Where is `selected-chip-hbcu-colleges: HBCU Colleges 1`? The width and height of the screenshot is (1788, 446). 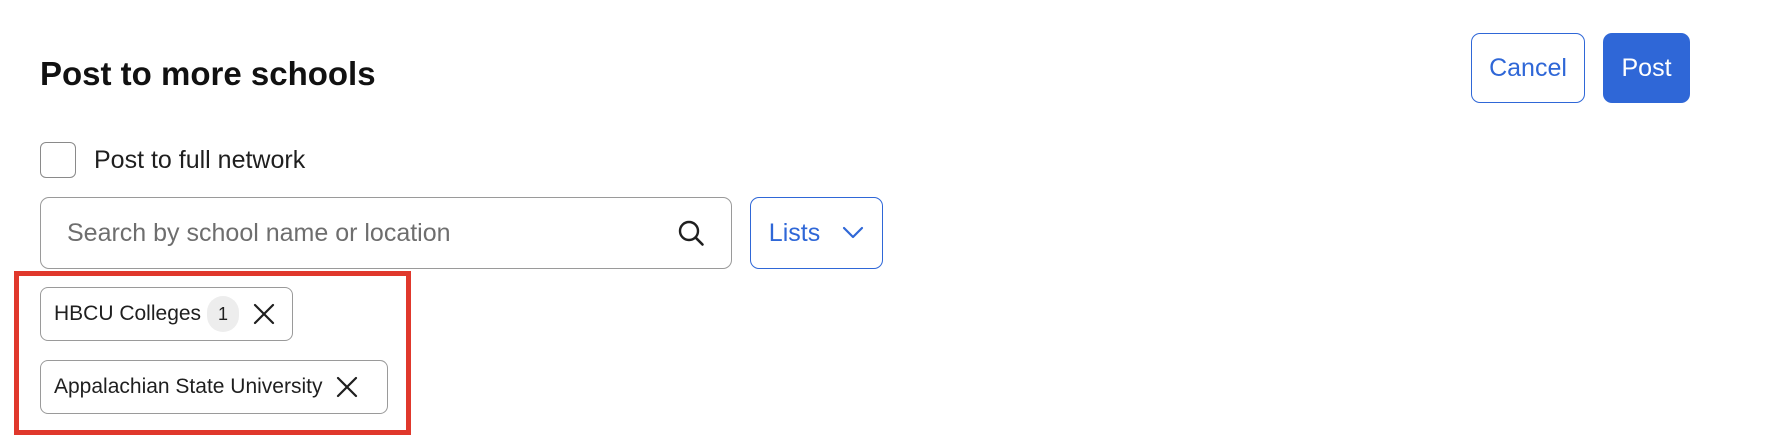 selected-chip-hbcu-colleges: HBCU Colleges 1 is located at coordinates (166, 314).